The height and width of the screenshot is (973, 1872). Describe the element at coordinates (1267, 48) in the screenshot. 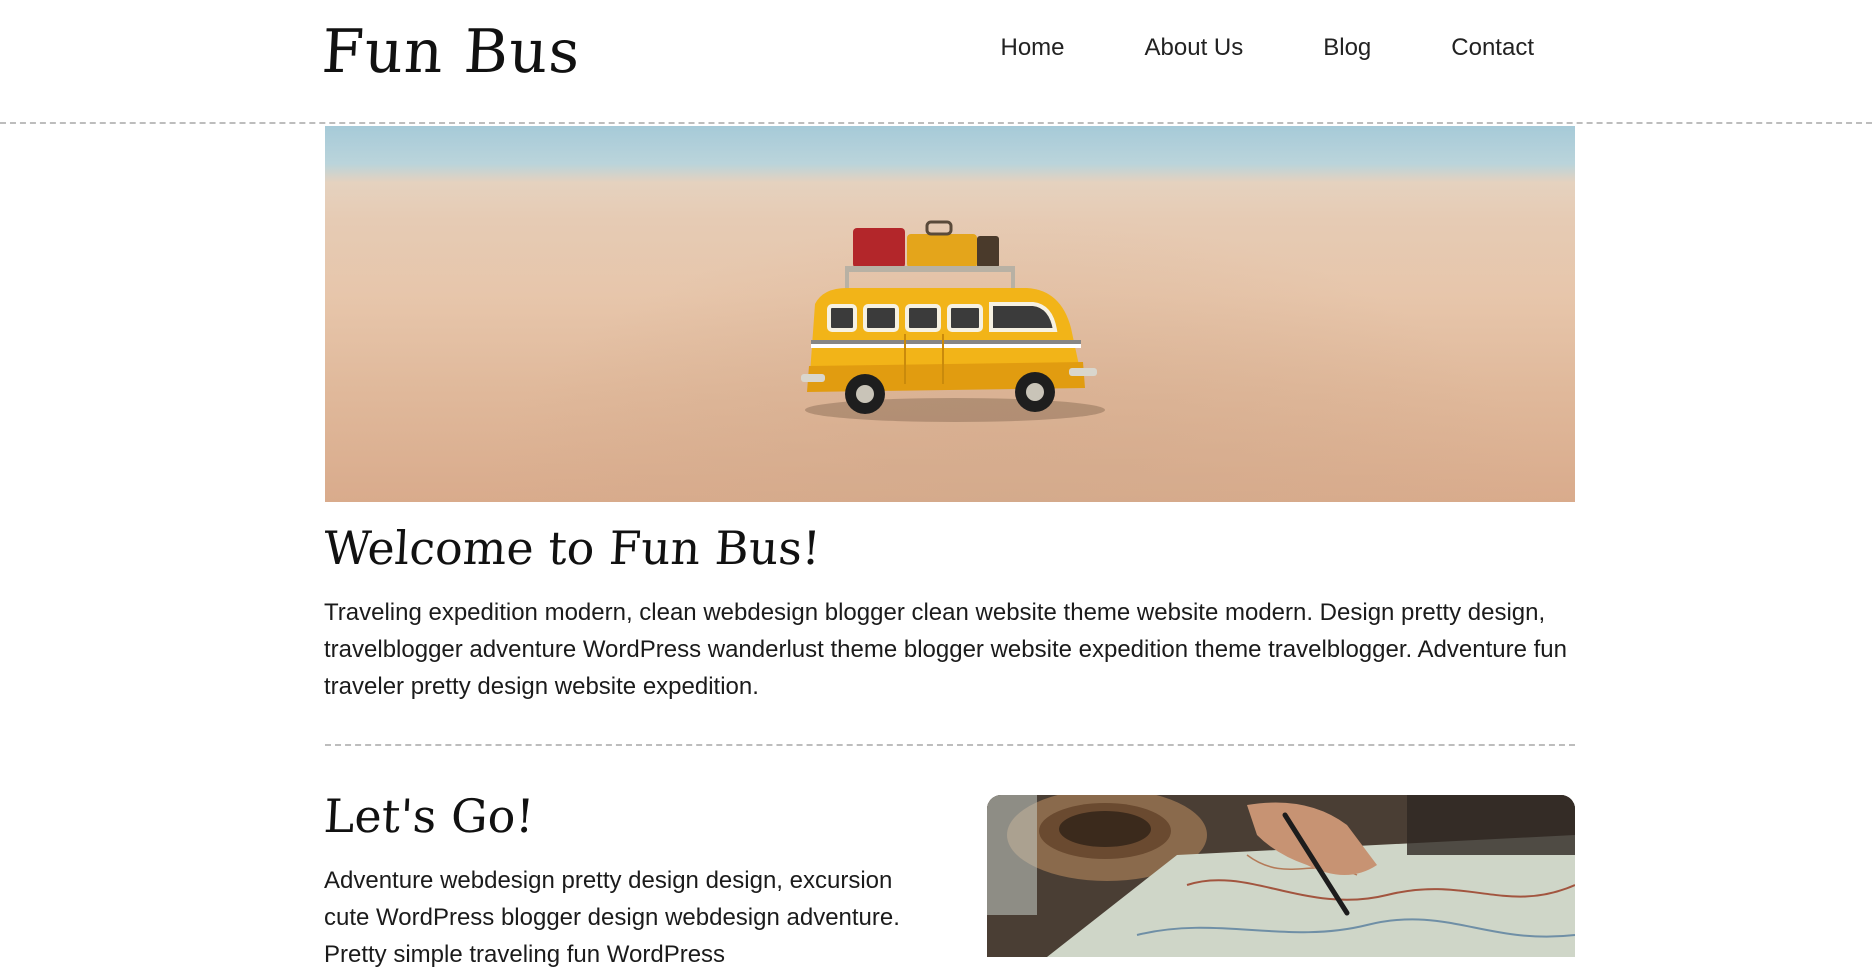

I see `main-nav: Home About Us Blog Contact` at that location.